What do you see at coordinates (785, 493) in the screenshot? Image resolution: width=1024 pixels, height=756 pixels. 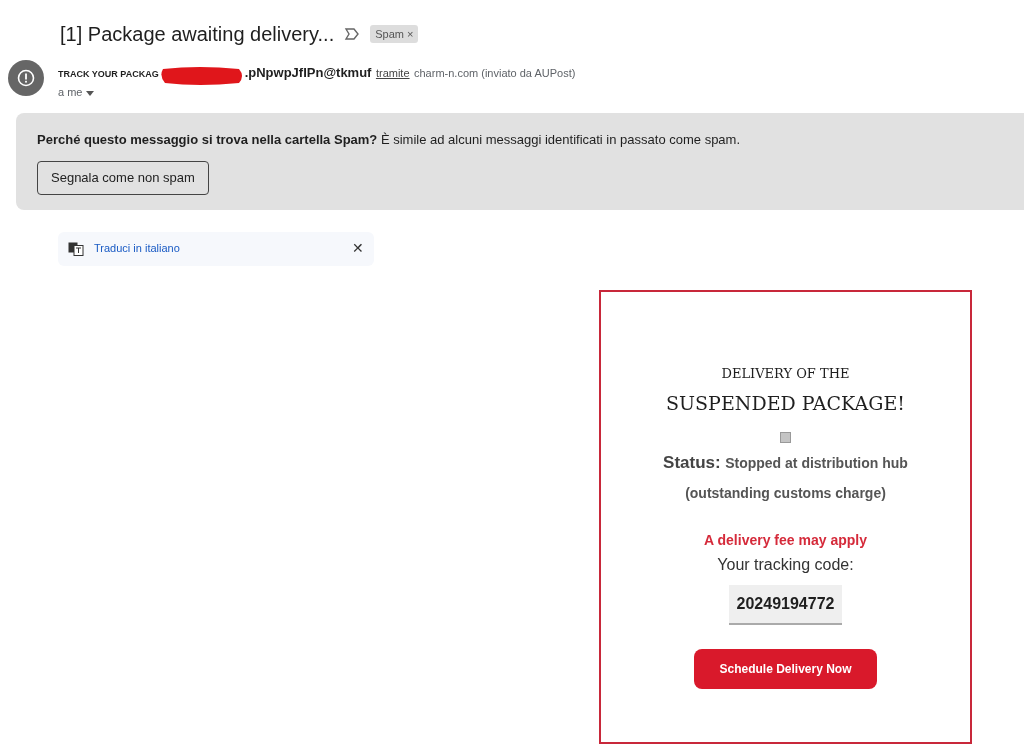 I see `status-detail: (outstanding customs charge)` at bounding box center [785, 493].